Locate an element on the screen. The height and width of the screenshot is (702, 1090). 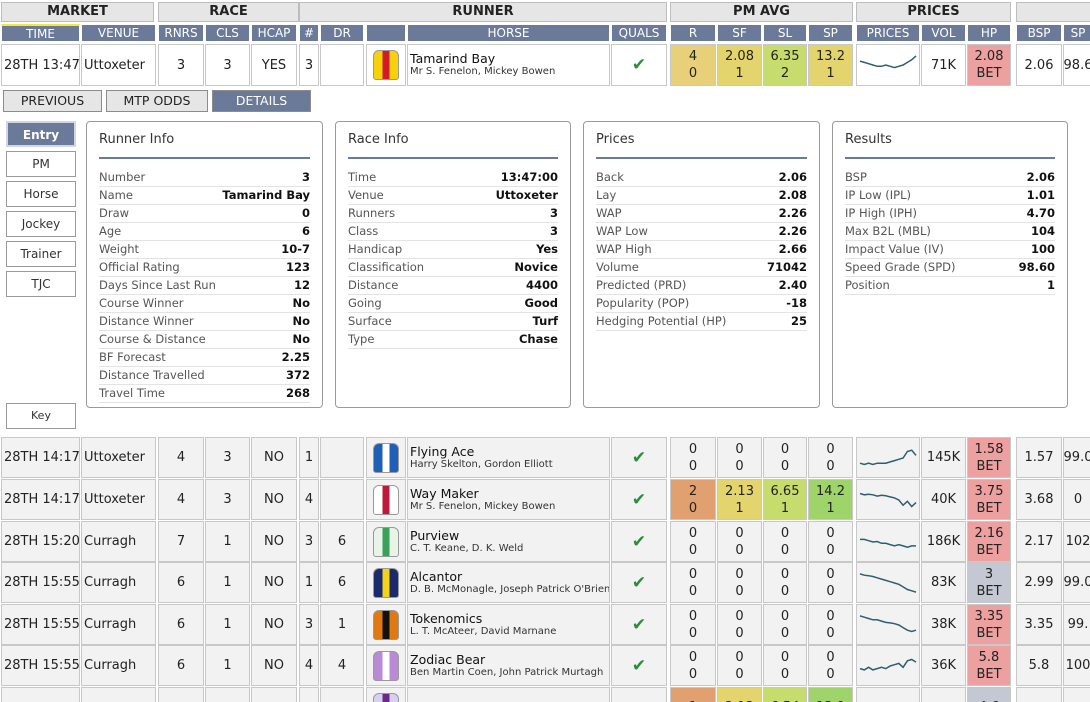
results-label: Impact Value (IV) is located at coordinates (894, 249).